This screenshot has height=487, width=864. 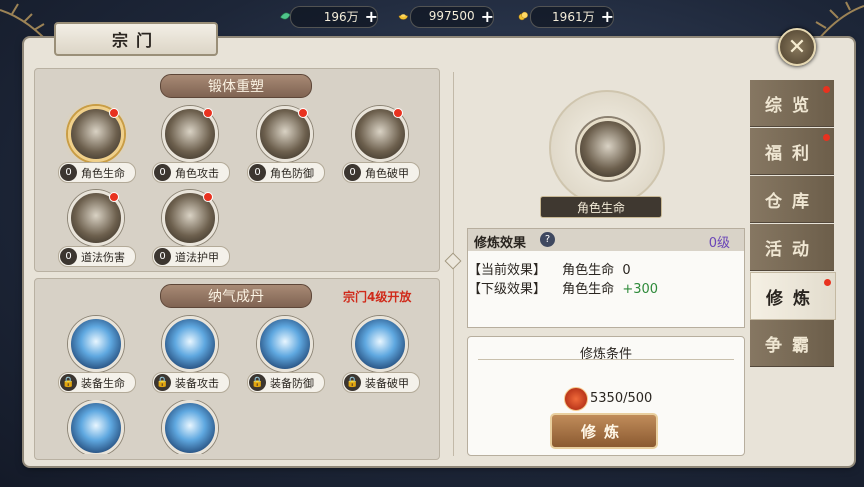 I want to click on skill-label: 🔒 装备攻击, so click(x=191, y=382).